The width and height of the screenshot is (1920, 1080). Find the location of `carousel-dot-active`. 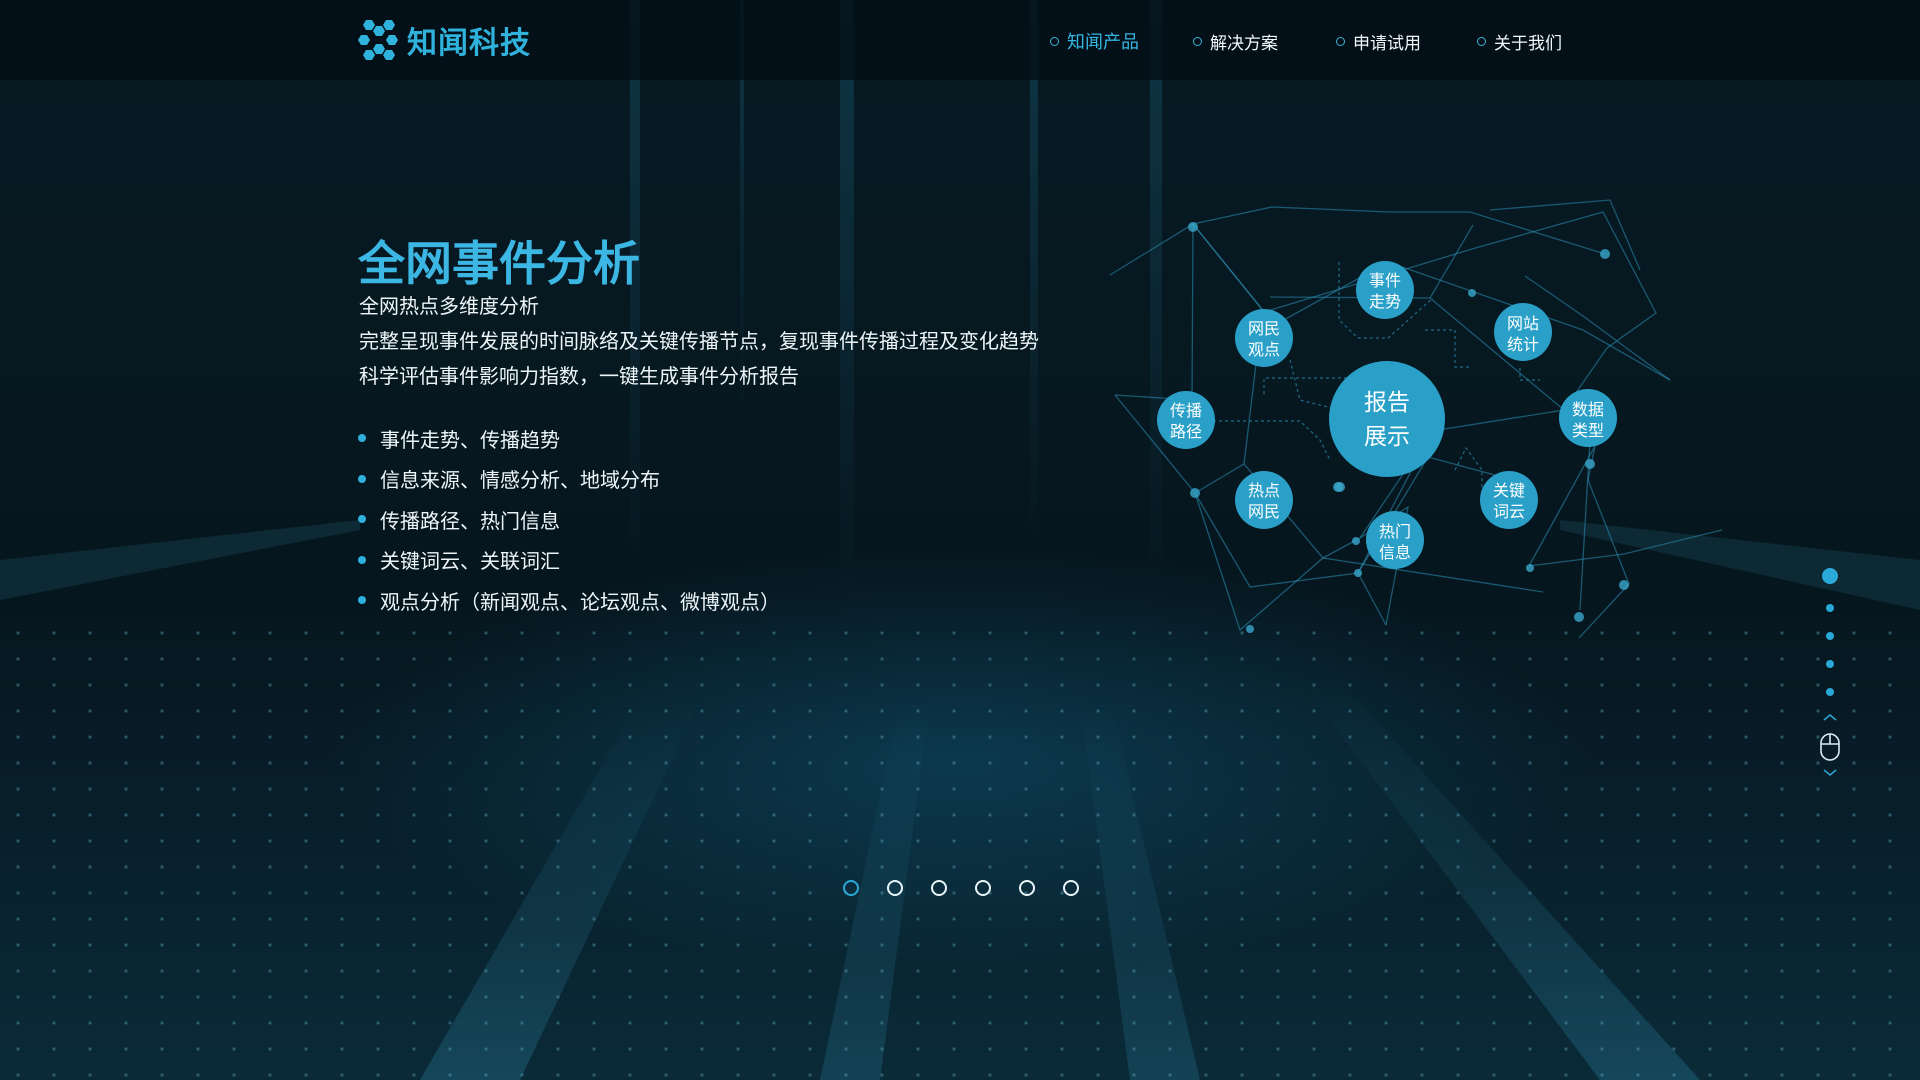

carousel-dot-active is located at coordinates (851, 888).